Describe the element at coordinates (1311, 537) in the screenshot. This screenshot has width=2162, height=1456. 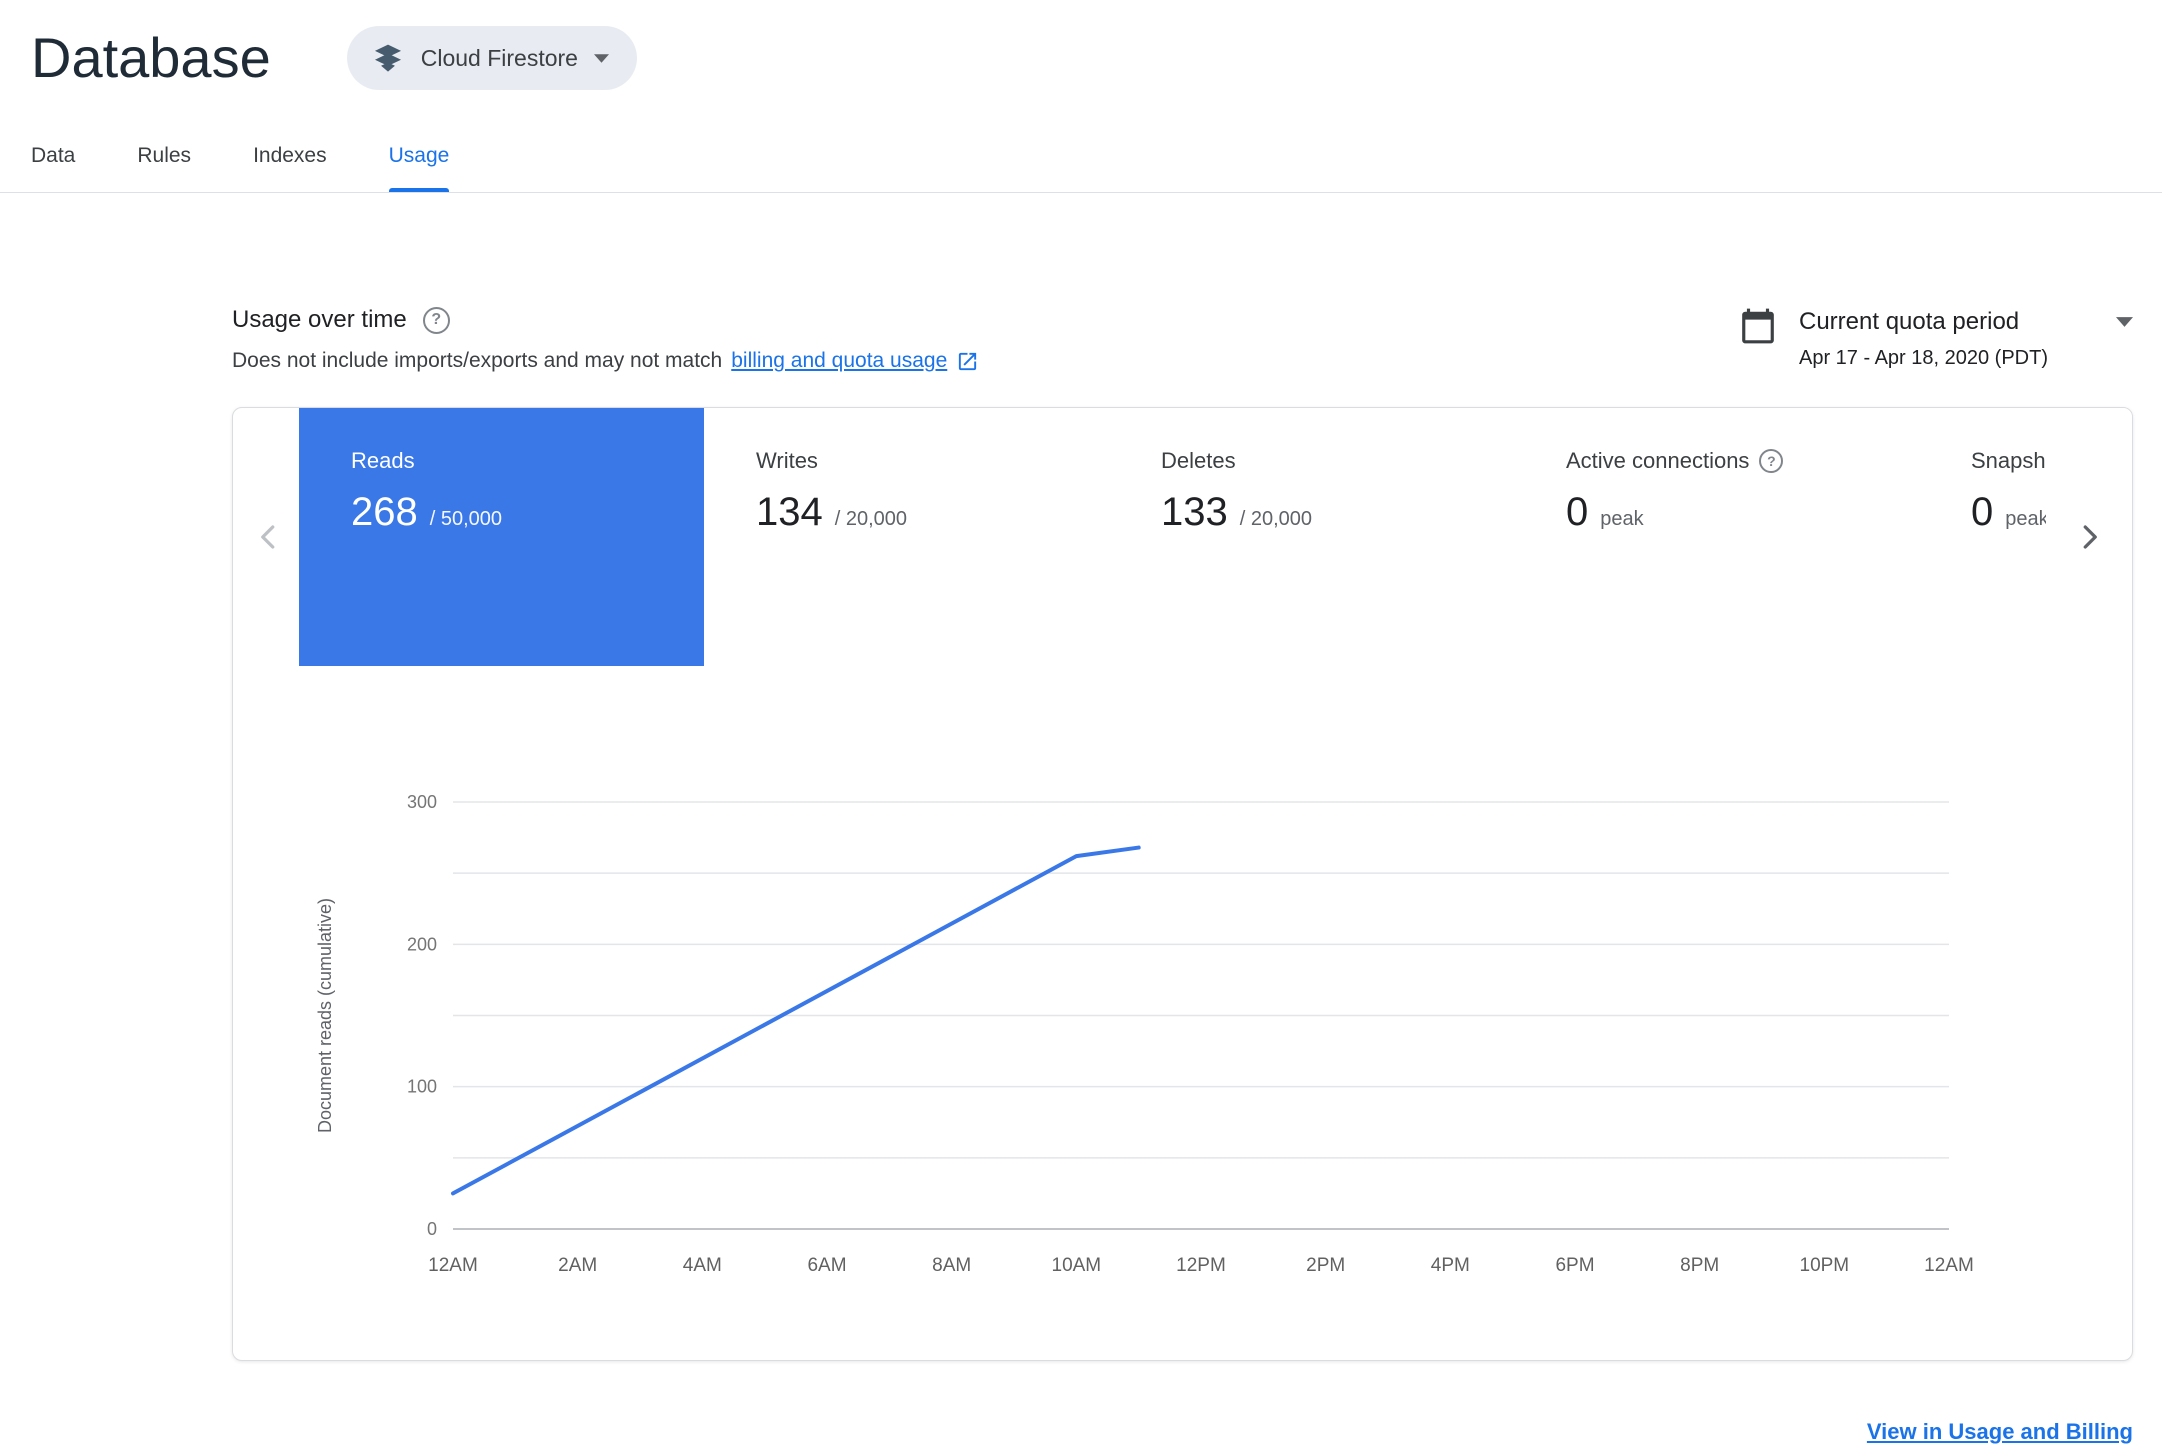
I see `metric-tab-deletes: Deletes 133 / 20,000` at that location.